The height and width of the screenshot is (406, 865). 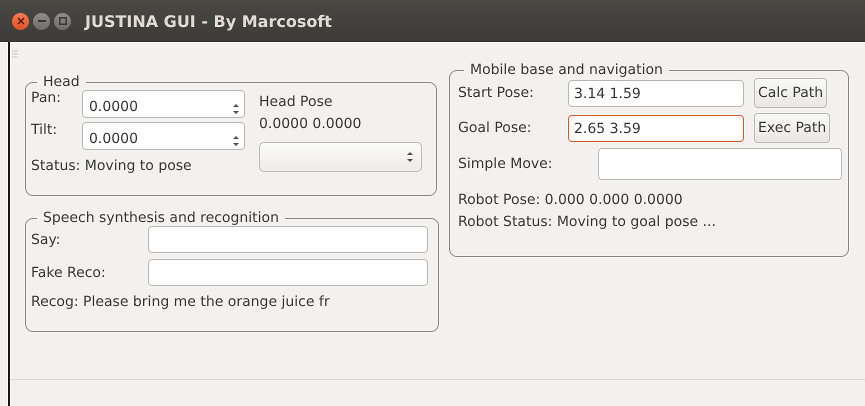 I want to click on field-label: Fake Reco:, so click(x=69, y=272).